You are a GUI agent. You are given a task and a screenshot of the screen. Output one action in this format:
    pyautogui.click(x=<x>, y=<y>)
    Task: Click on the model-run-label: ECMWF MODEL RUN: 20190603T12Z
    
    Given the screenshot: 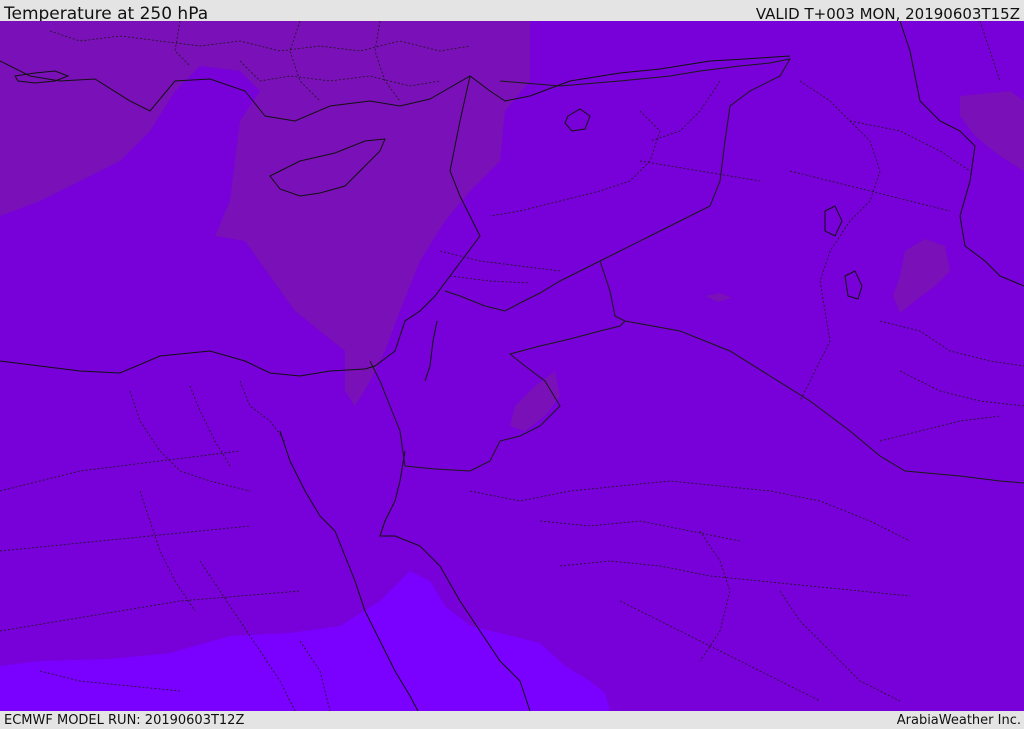 What is the action you would take?
    pyautogui.click(x=124, y=720)
    